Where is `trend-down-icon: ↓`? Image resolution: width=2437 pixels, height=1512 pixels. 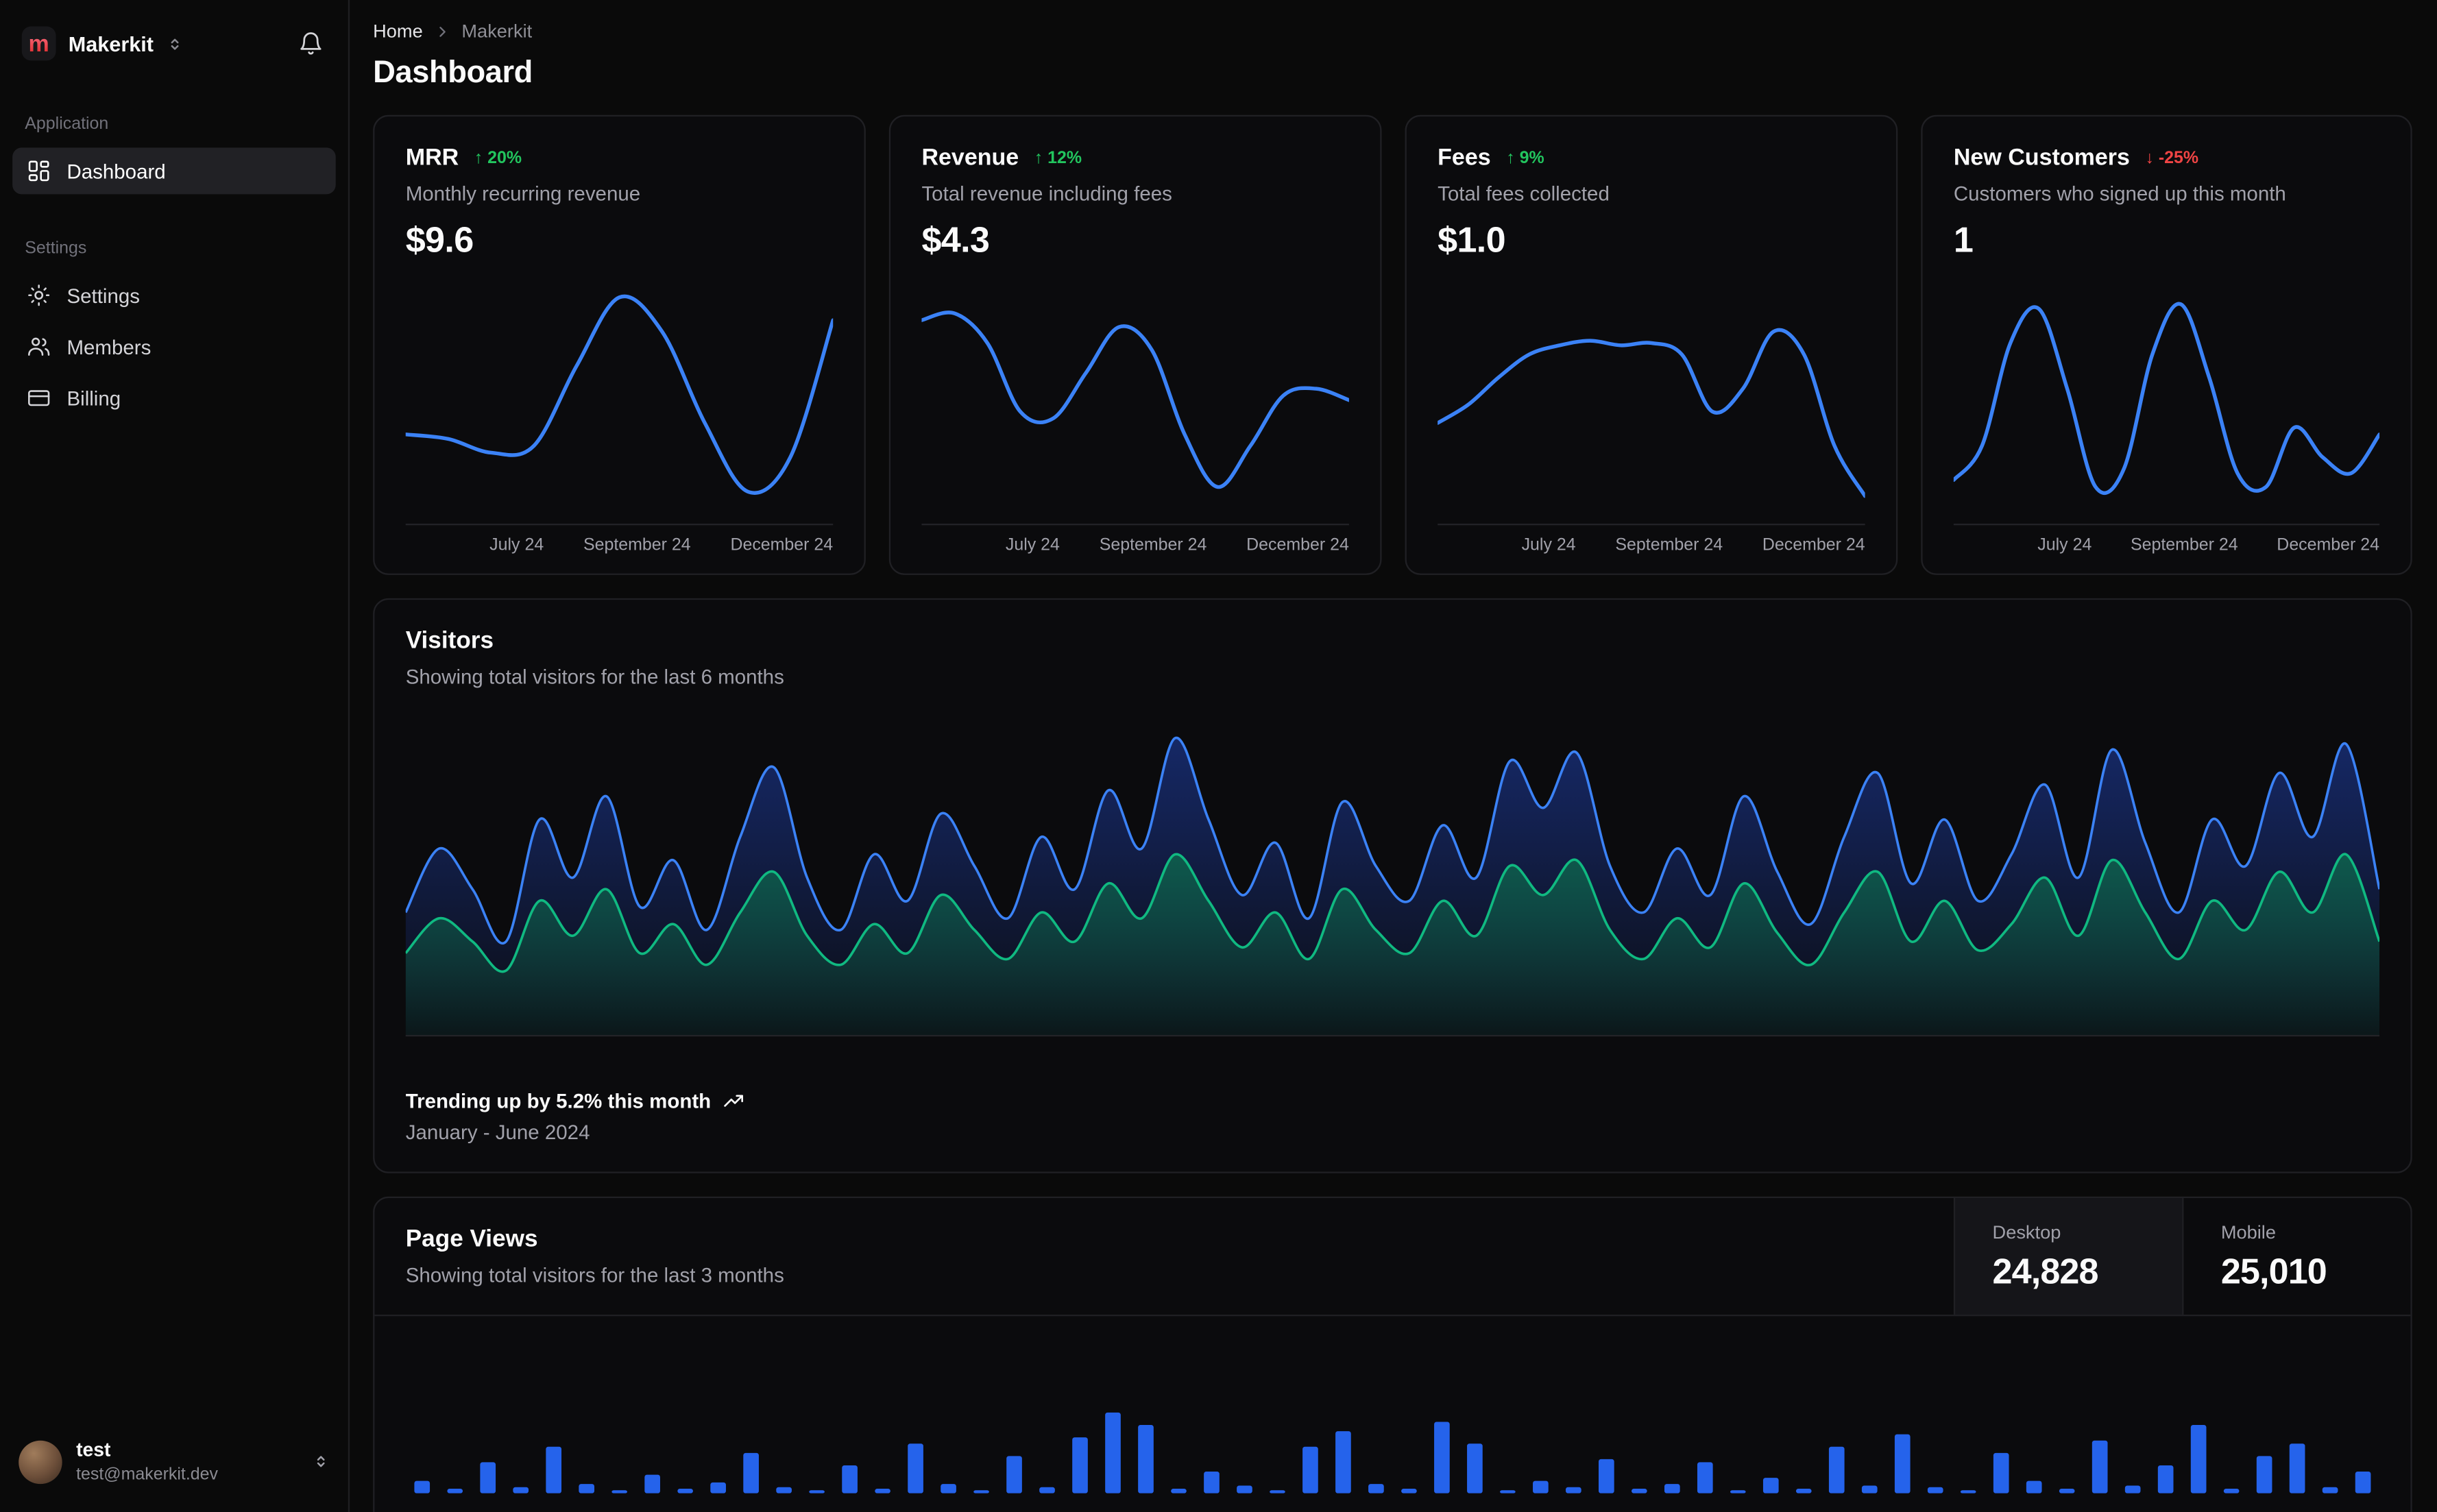 trend-down-icon: ↓ is located at coordinates (2150, 158).